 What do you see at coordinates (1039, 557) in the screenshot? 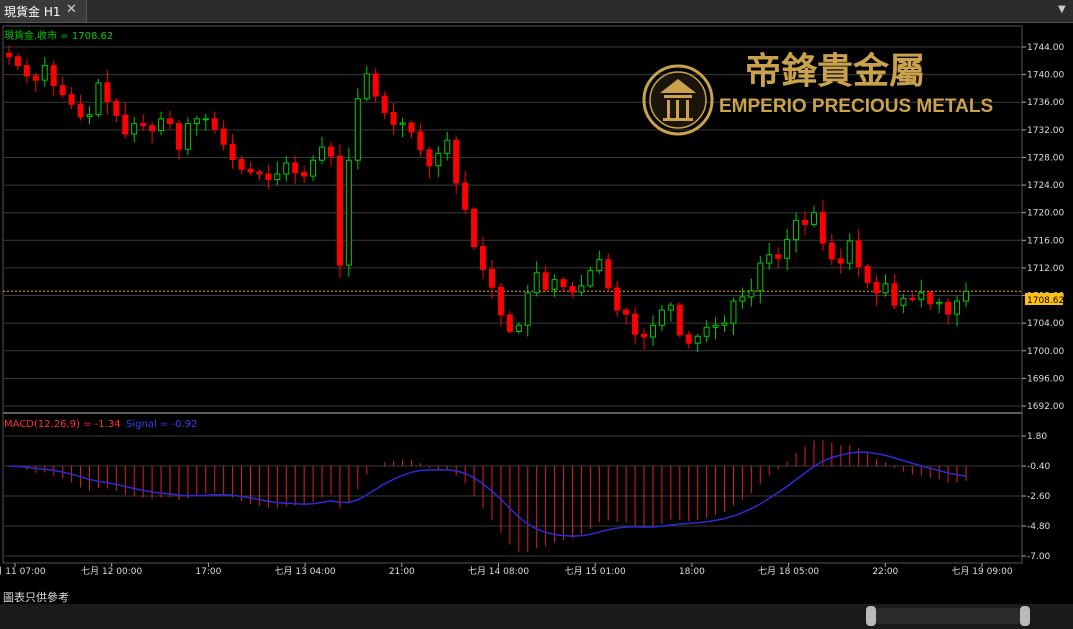
I see `macd-y-tick-label: -7.00` at bounding box center [1039, 557].